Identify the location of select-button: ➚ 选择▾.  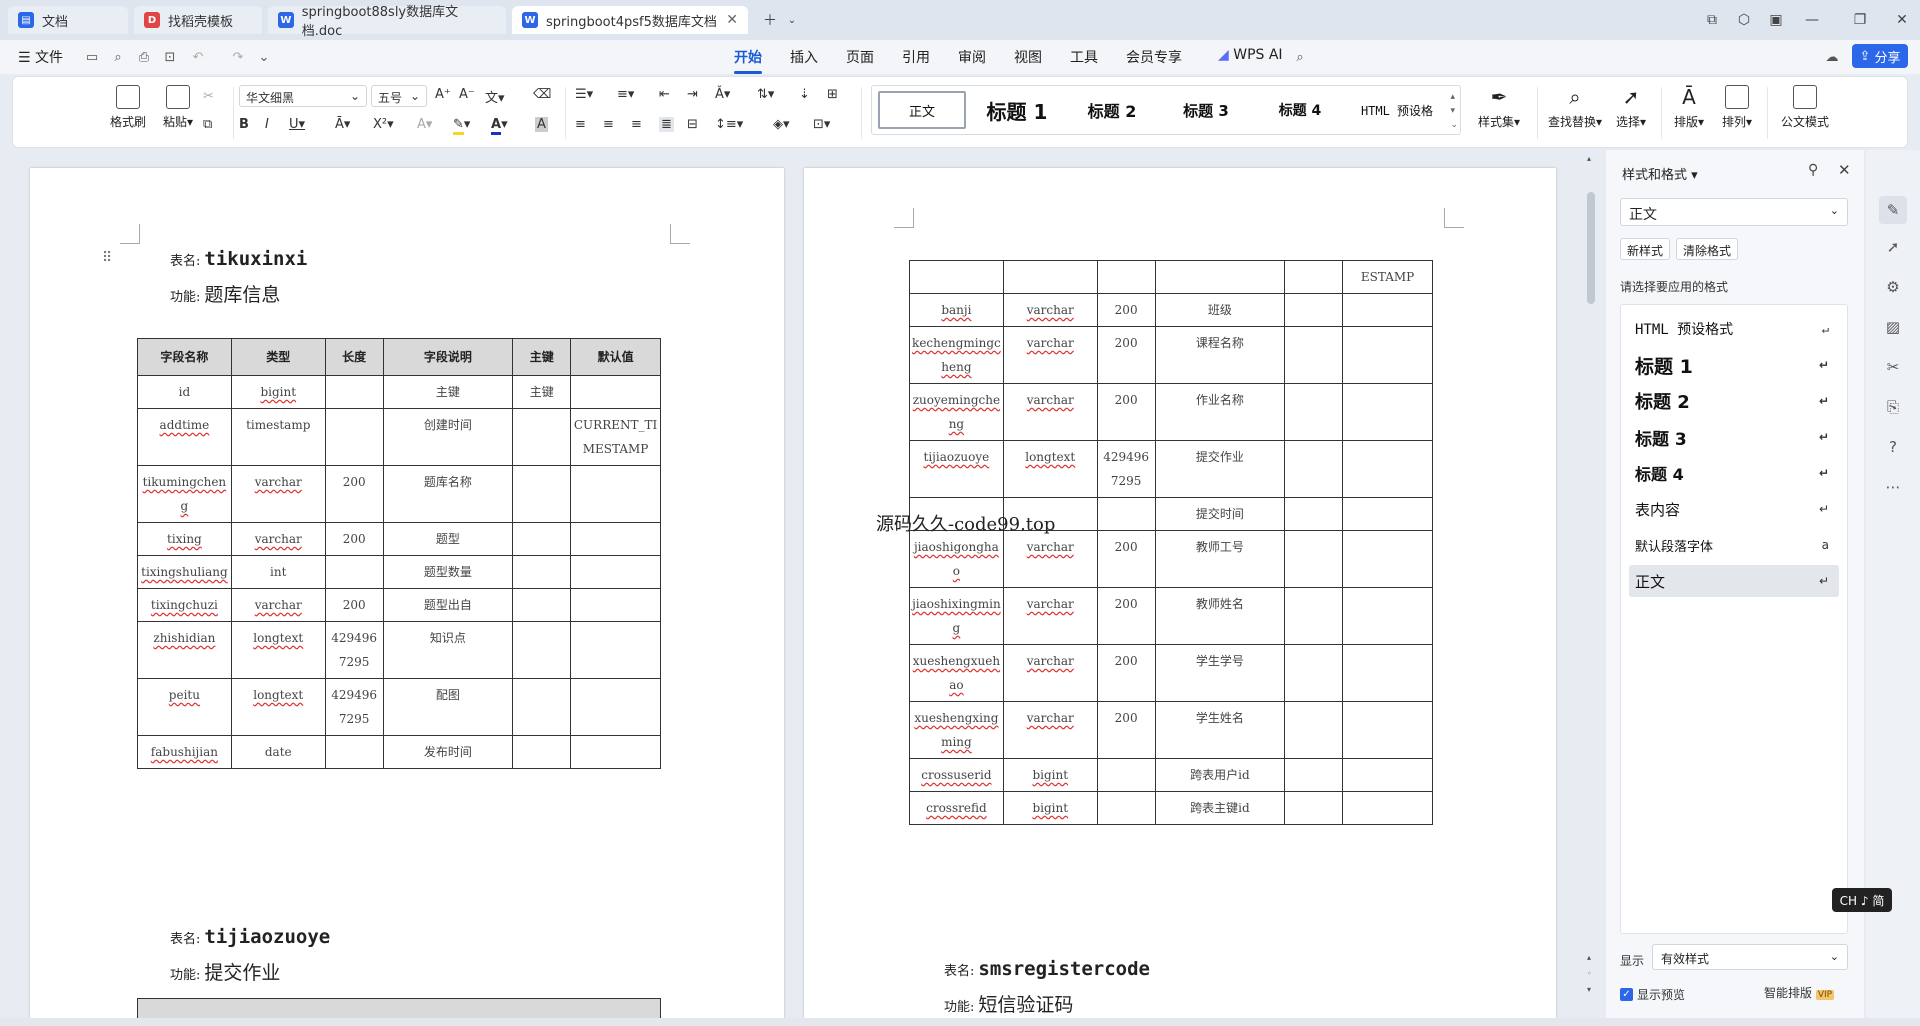
(1631, 107).